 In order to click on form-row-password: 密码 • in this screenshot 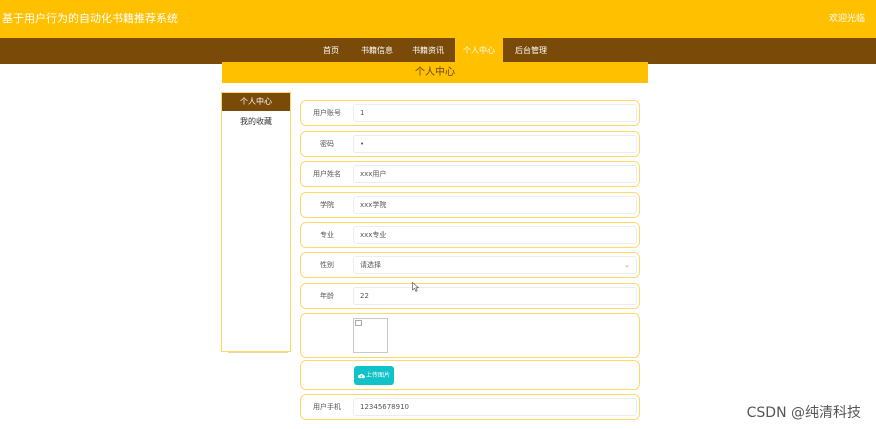, I will do `click(470, 144)`.